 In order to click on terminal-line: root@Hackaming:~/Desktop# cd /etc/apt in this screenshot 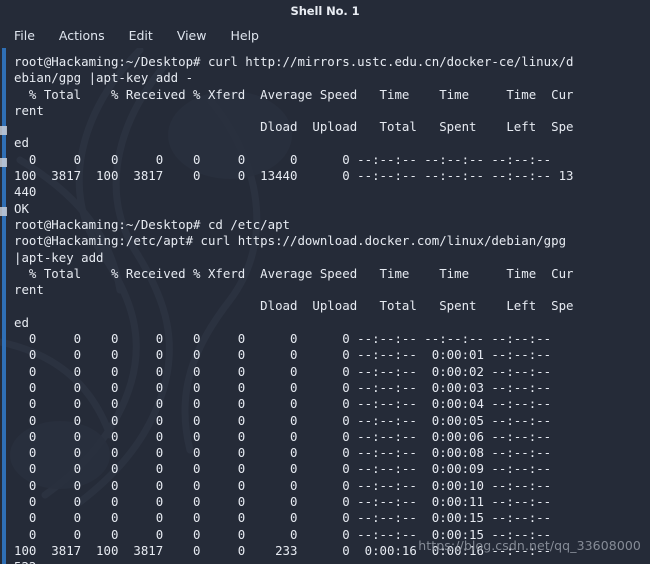, I will do `click(152, 224)`.